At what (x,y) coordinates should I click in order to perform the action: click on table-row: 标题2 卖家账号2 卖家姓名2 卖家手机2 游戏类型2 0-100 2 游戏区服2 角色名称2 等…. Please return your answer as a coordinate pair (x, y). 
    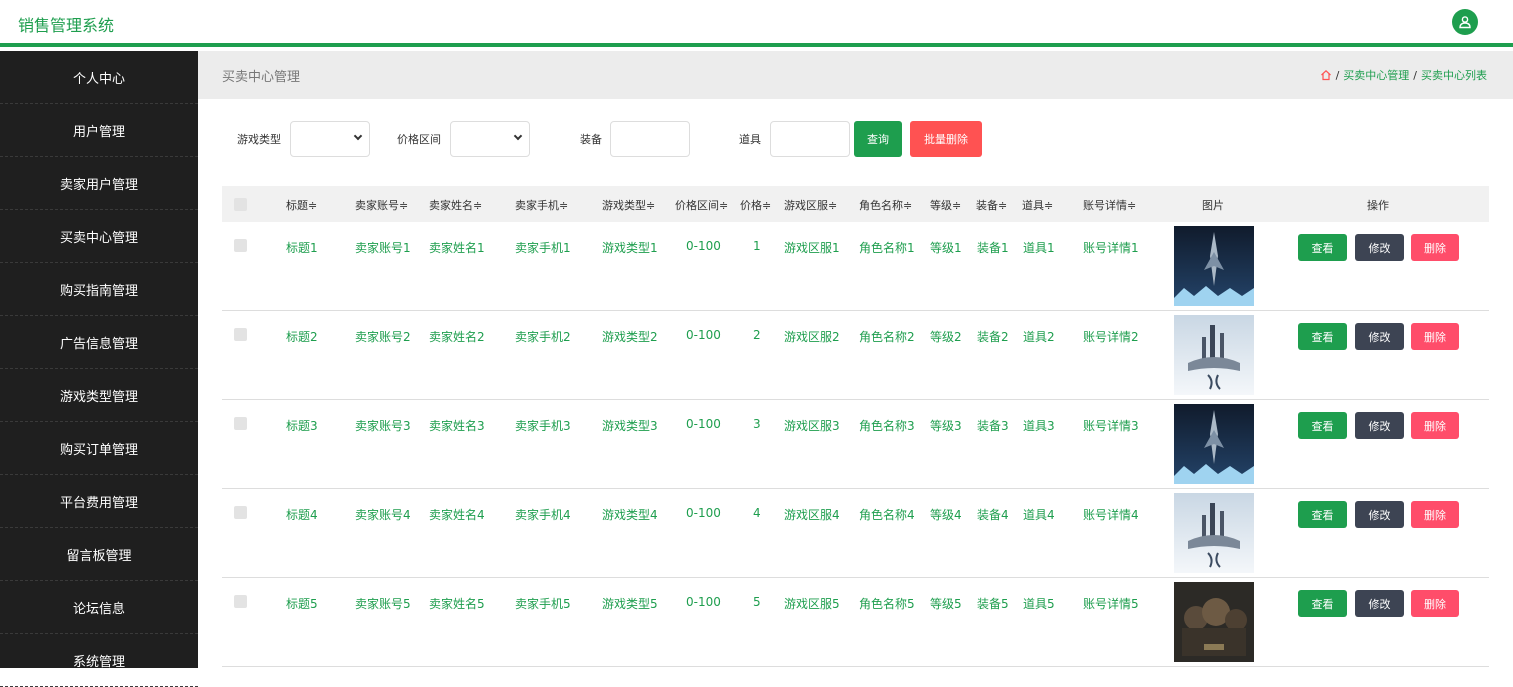
    Looking at the image, I should click on (855, 355).